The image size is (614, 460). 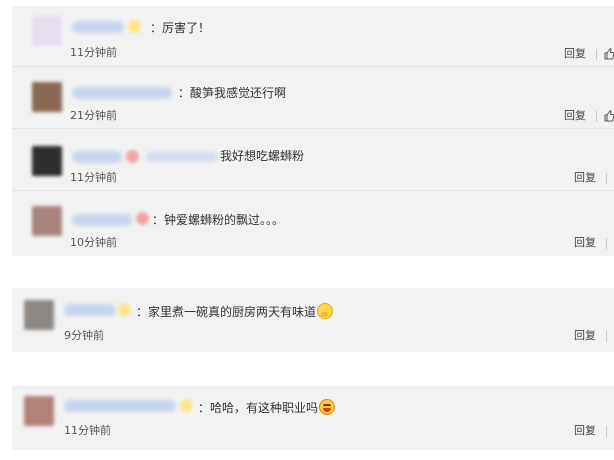 What do you see at coordinates (182, 157) in the screenshot?
I see `username-suffix` at bounding box center [182, 157].